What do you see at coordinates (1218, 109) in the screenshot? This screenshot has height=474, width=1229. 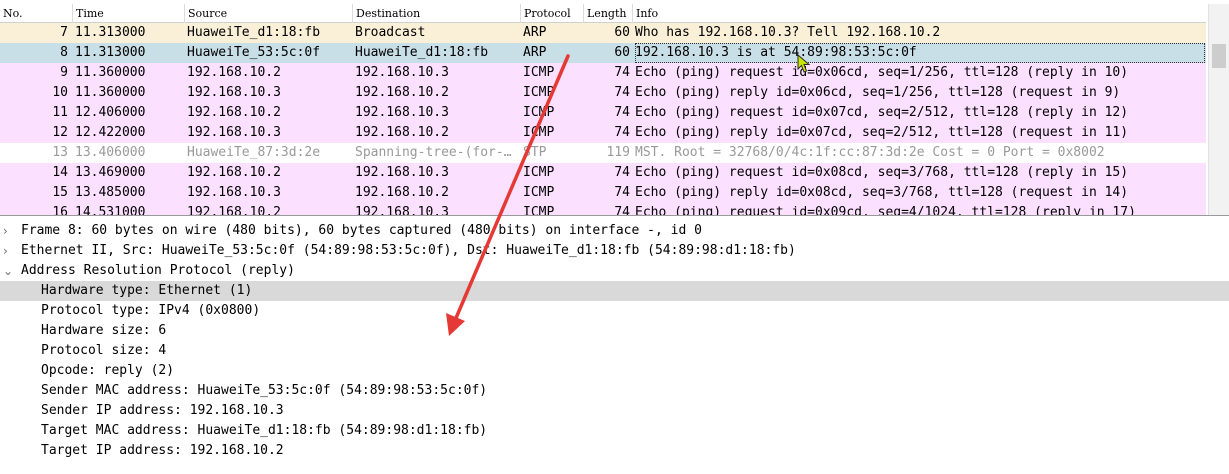 I see `packet-list-scrollbar` at bounding box center [1218, 109].